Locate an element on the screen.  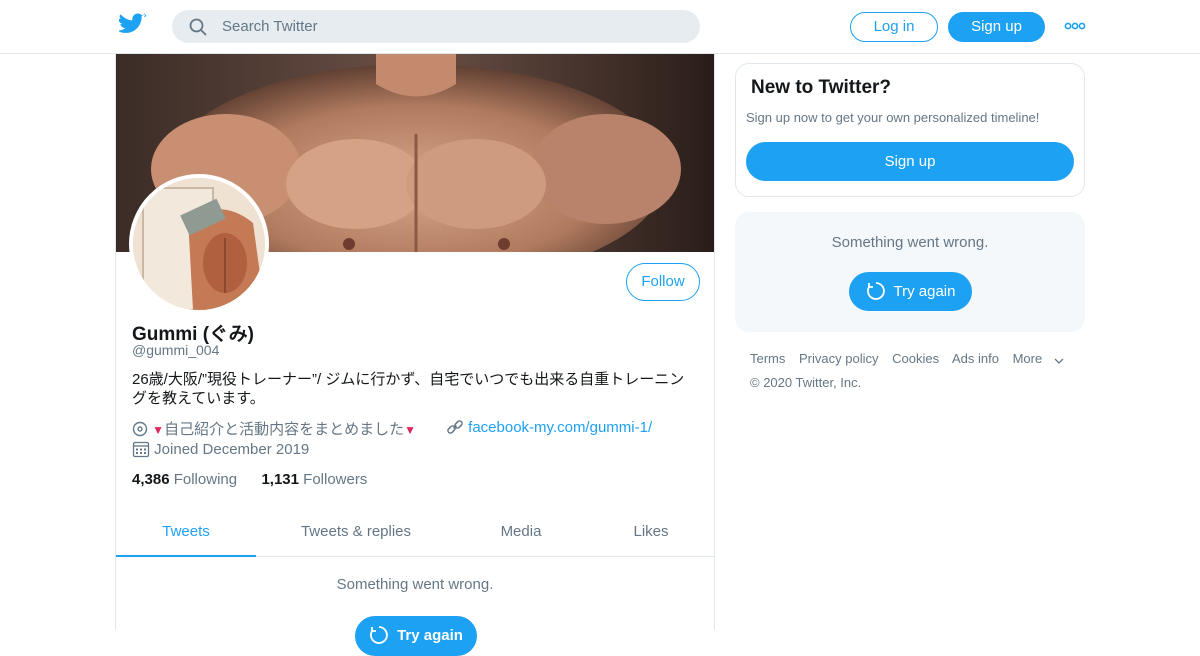
profile-tabs: Tweets Tweets & replies Media Likes is located at coordinates (415, 532).